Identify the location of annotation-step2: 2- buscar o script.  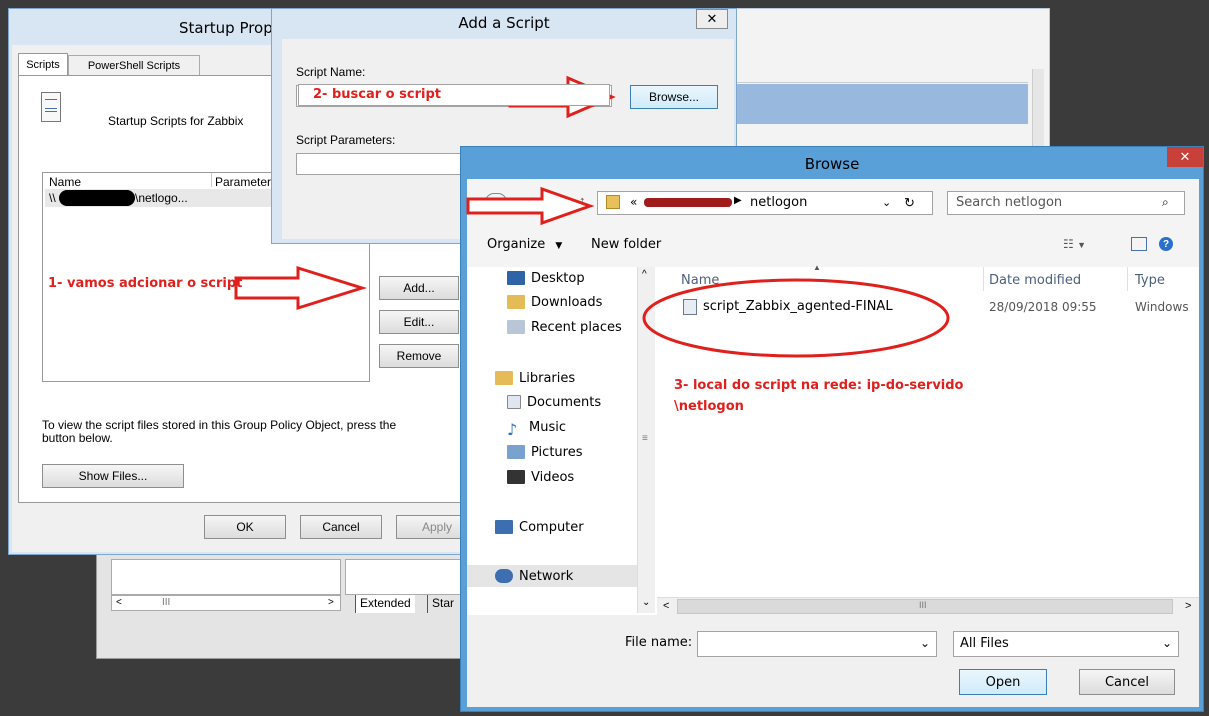
(377, 94).